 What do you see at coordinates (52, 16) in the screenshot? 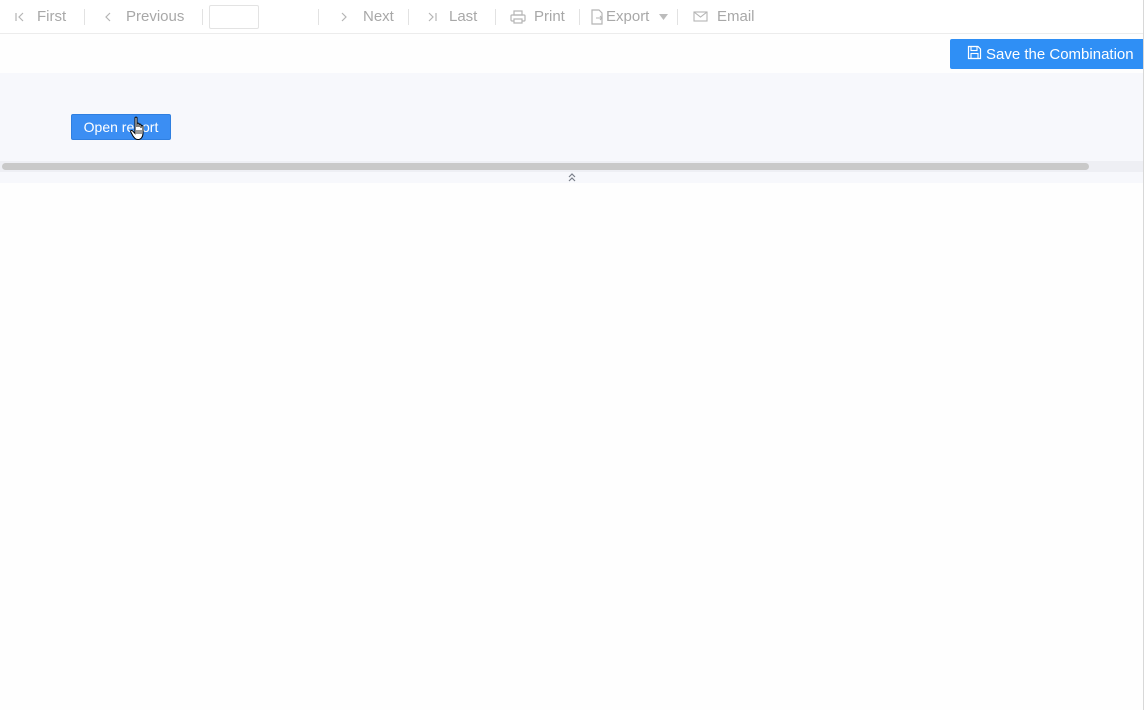
I see `first-page-label: First` at bounding box center [52, 16].